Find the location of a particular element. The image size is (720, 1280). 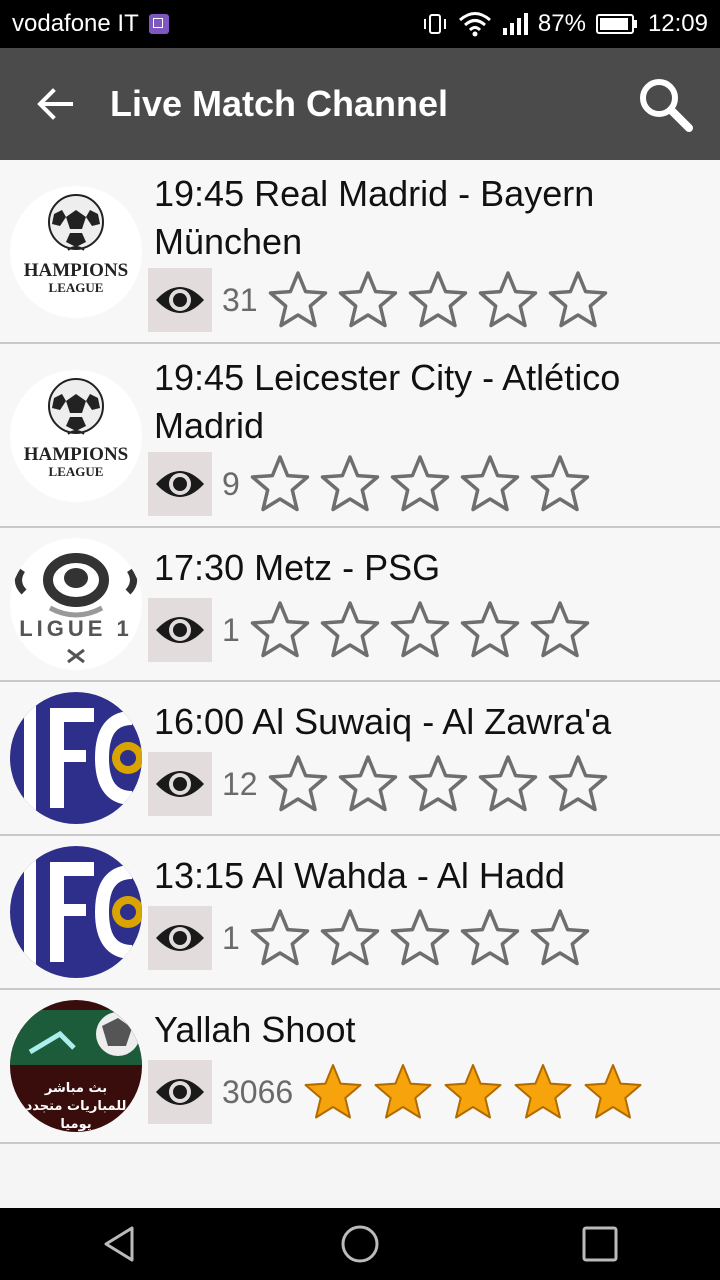

ligue-1-logo: LIGUE 1 is located at coordinates (76, 604).